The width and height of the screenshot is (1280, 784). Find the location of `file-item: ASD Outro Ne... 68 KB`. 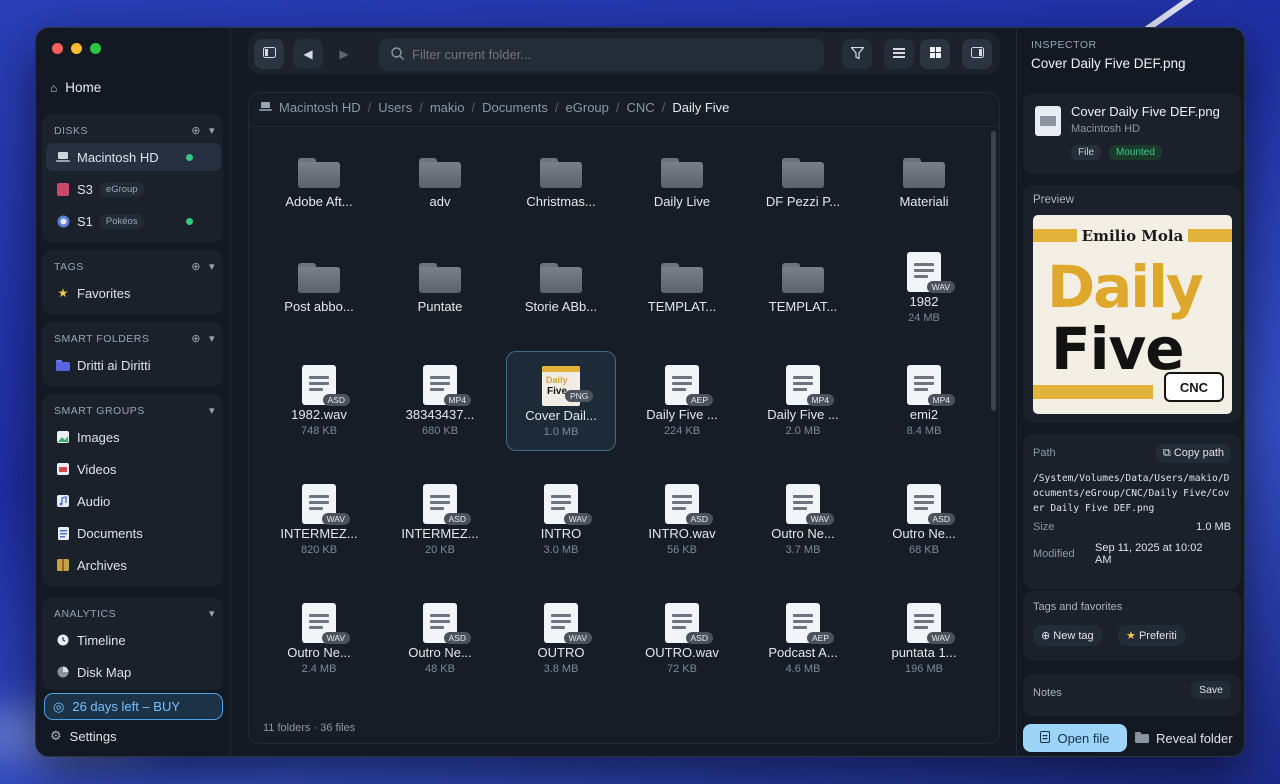

file-item: ASD Outro Ne... 68 KB is located at coordinates (924, 520).